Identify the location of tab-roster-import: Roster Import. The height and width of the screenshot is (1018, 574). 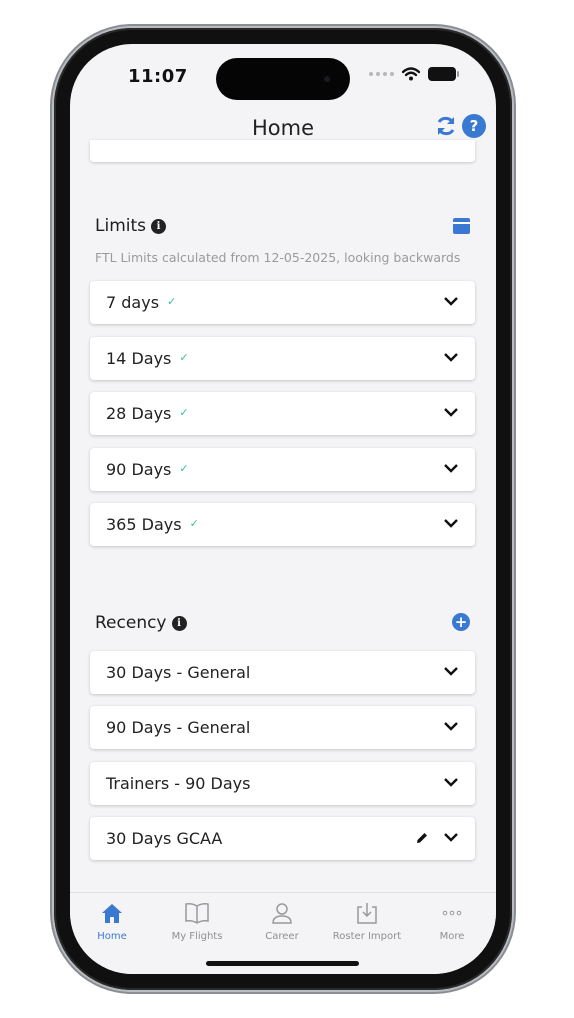
(367, 920).